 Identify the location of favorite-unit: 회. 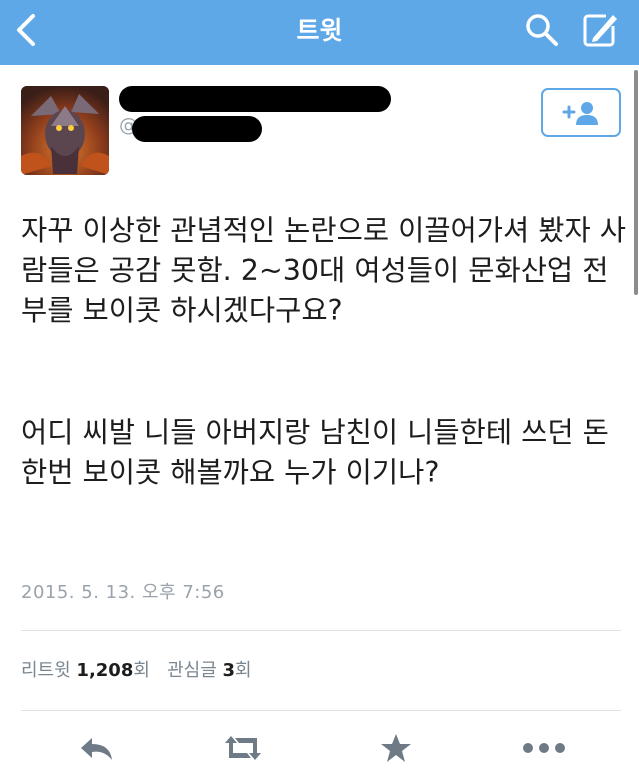
(243, 670).